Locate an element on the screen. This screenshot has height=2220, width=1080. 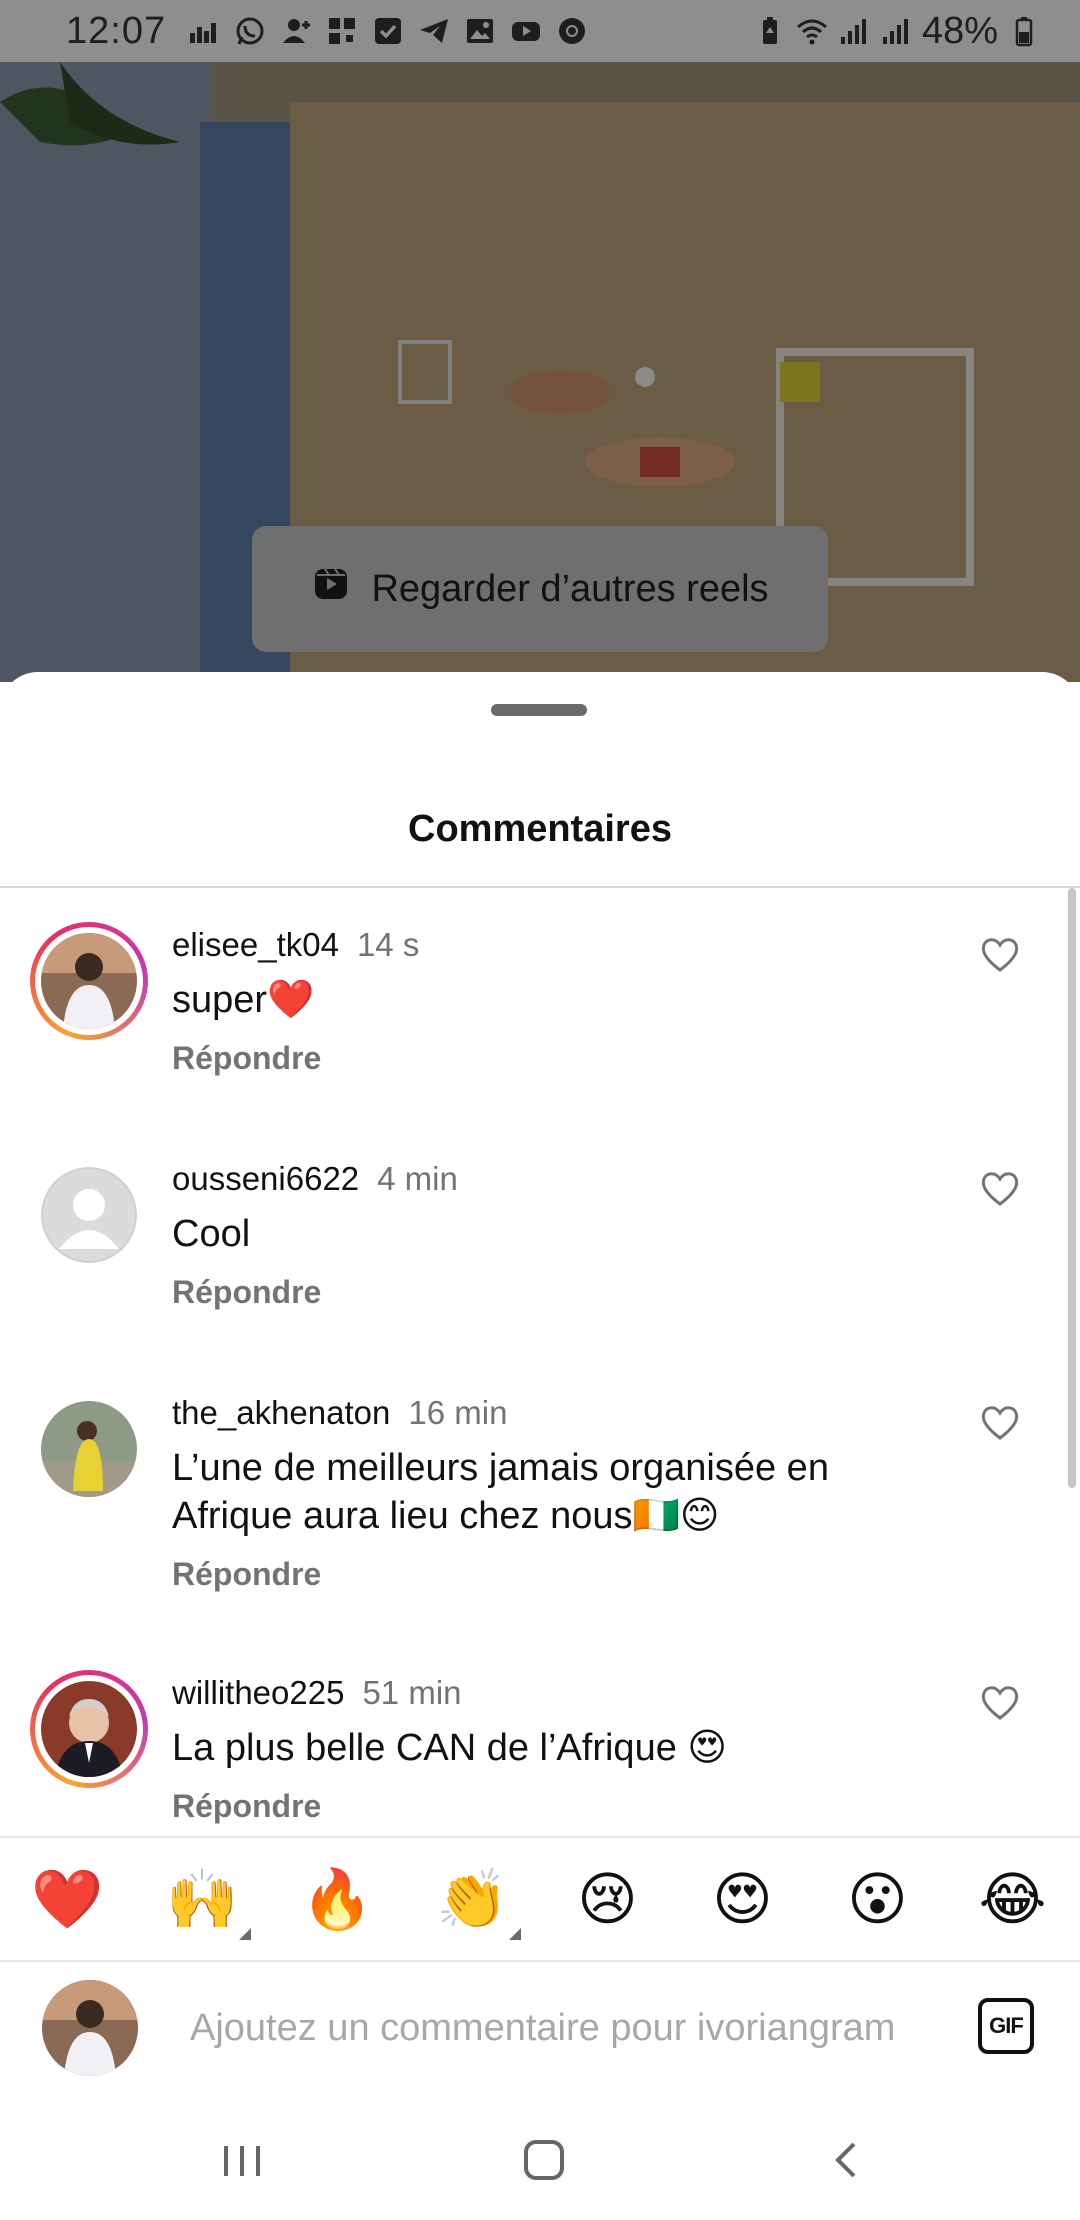
emoji-surprised: 😮 is located at coordinates (878, 1899).